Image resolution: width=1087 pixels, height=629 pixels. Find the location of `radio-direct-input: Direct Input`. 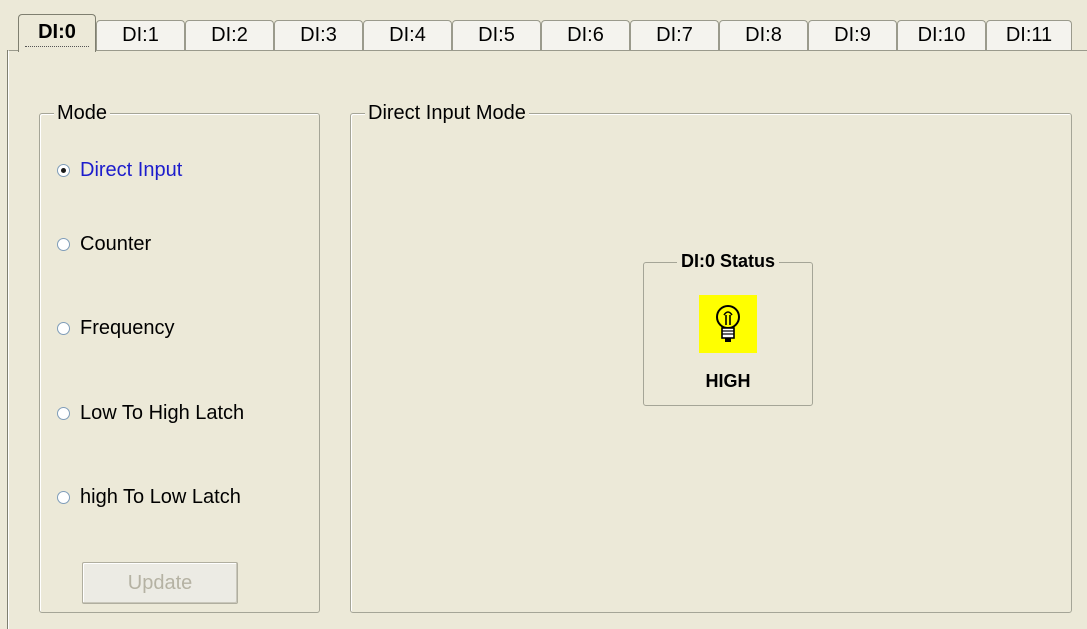

radio-direct-input: Direct Input is located at coordinates (119, 170).